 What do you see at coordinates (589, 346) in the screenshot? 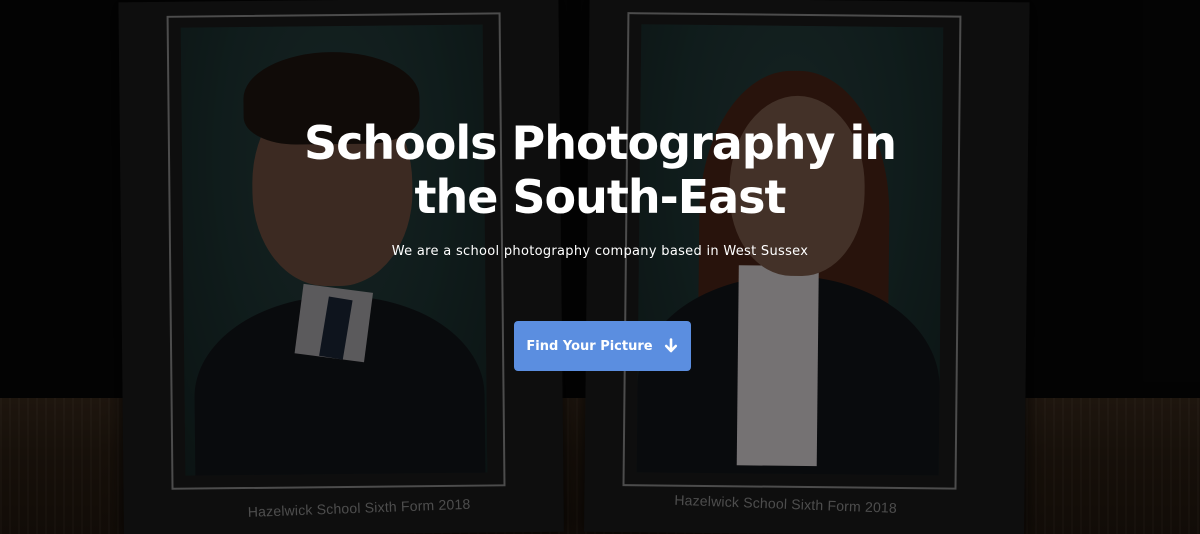
I see `find-your-picture-label: Find Your Picture` at bounding box center [589, 346].